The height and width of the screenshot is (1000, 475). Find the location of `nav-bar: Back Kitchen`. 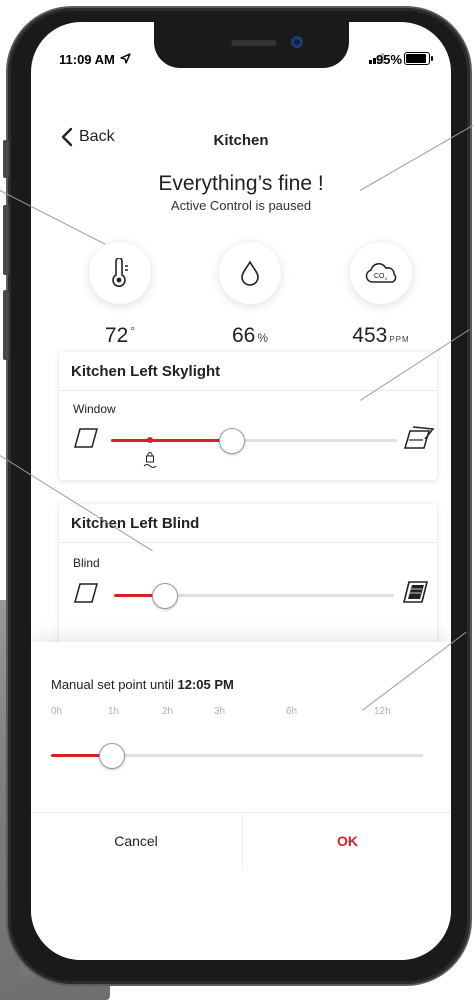

nav-bar: Back Kitchen is located at coordinates (241, 142).